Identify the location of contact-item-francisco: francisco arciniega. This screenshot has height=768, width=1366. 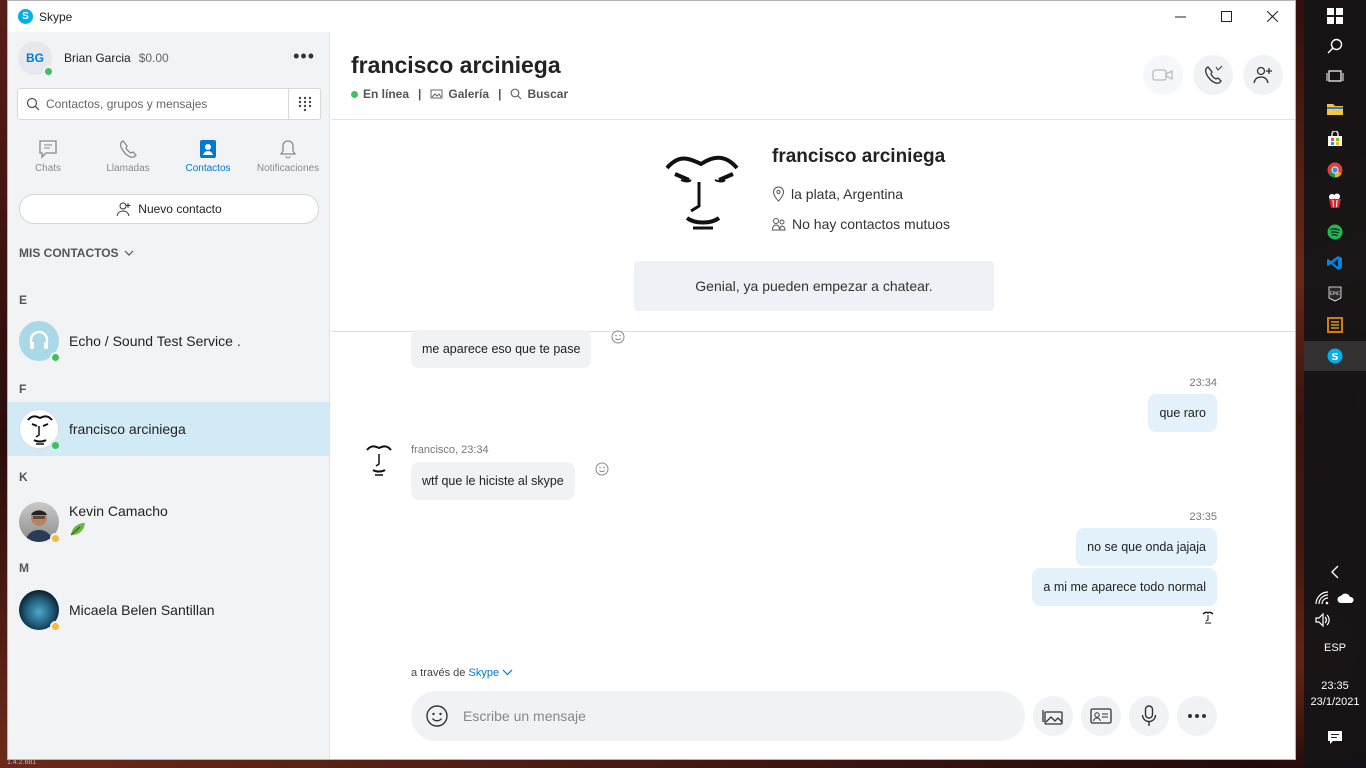
(168, 429).